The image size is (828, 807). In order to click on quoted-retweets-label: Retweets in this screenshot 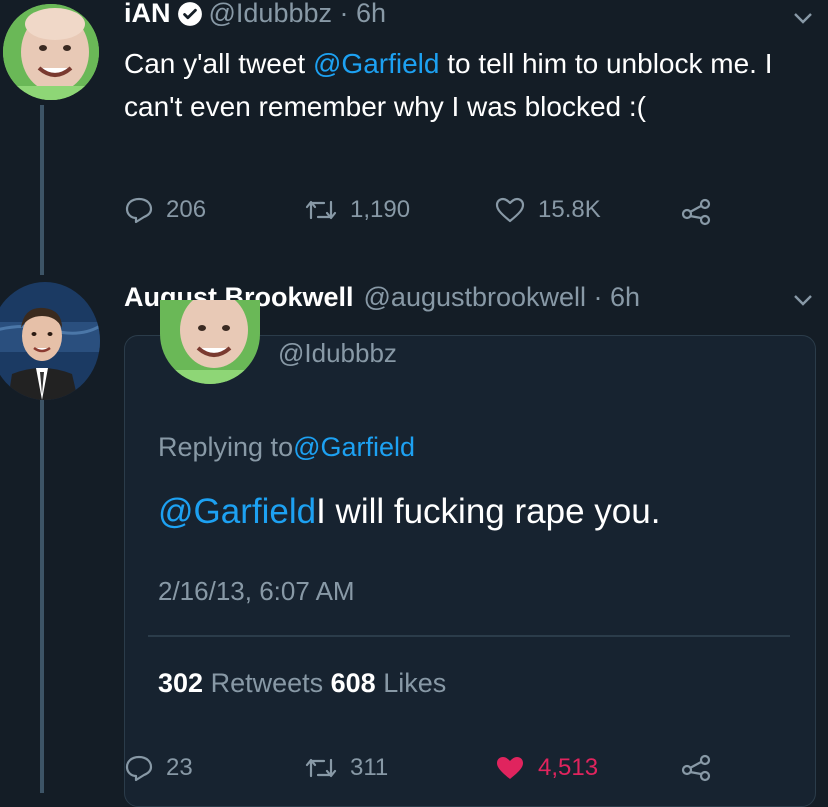, I will do `click(267, 683)`.